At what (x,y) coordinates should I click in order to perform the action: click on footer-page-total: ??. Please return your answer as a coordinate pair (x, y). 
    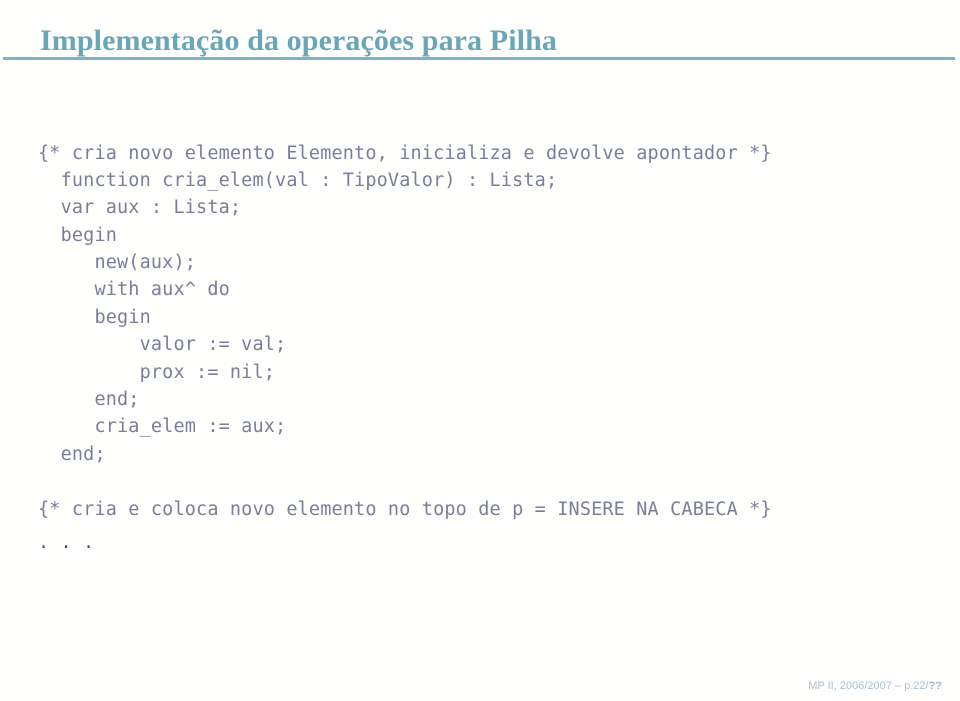
    Looking at the image, I should click on (935, 686).